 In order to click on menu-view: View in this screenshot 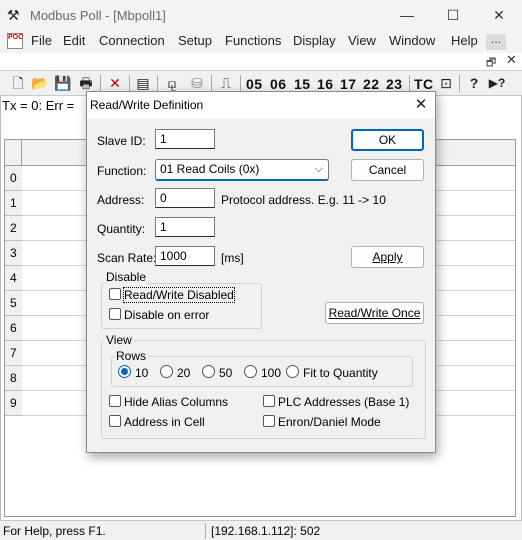, I will do `click(362, 40)`.